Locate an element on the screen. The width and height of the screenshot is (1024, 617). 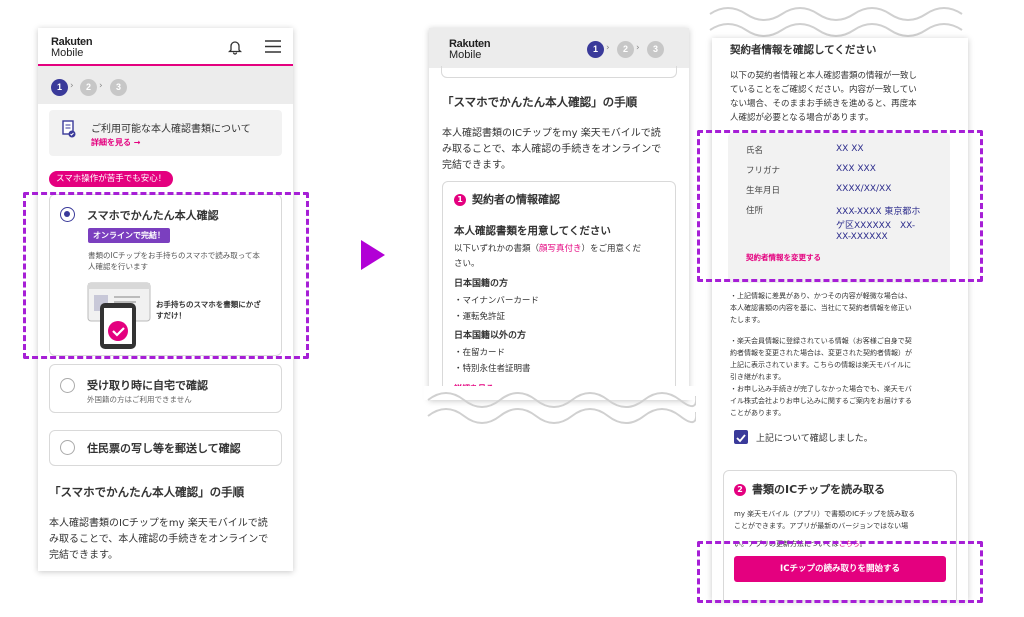
intro-line4: 人確認が必要となる場合があります。 is located at coordinates (802, 118).